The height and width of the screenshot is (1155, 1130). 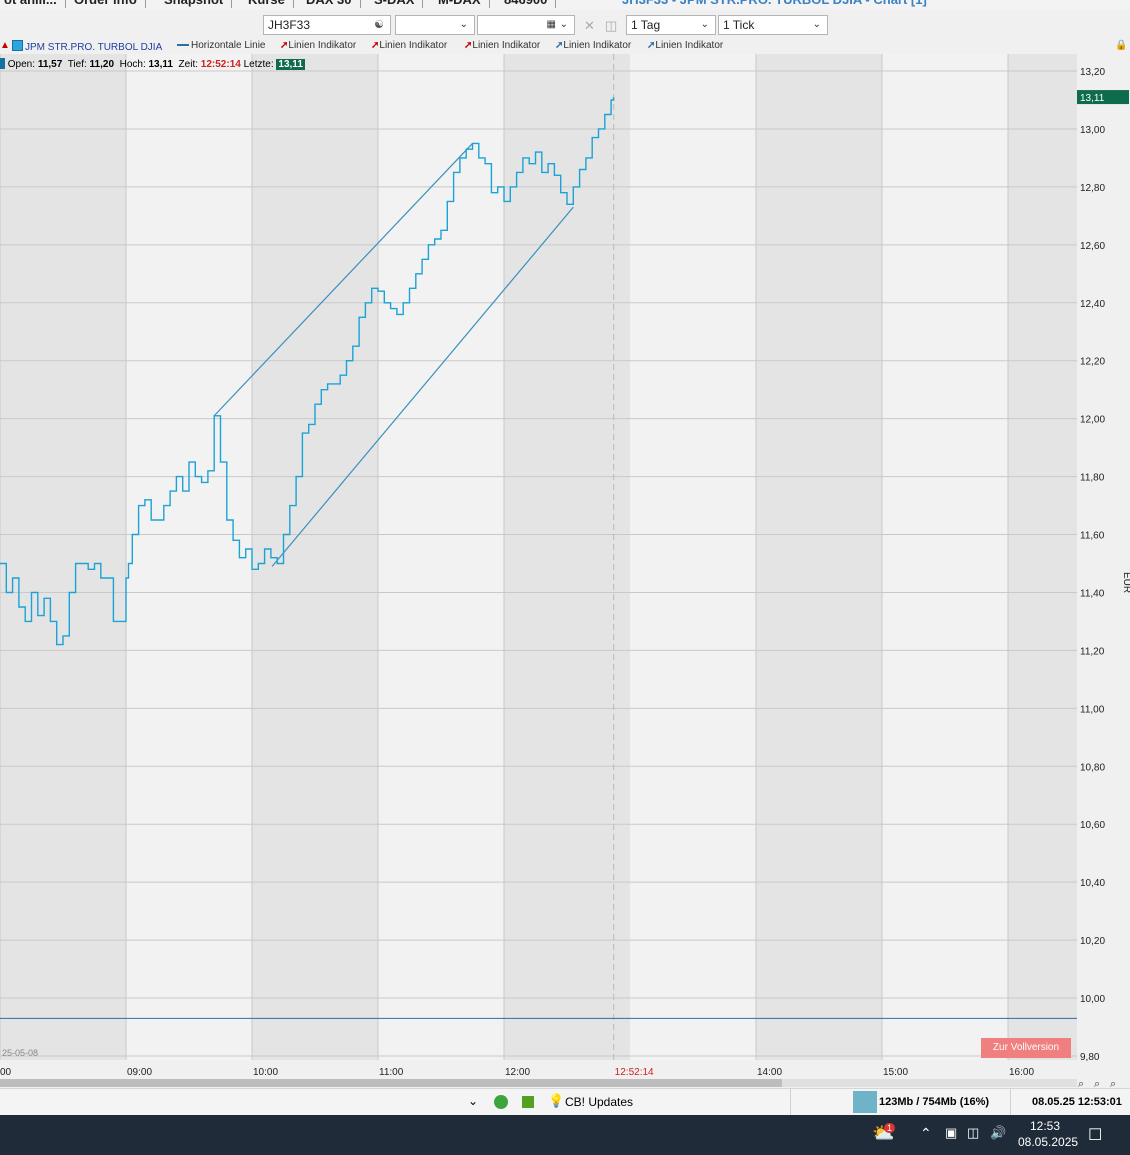 What do you see at coordinates (1092, 98) in the screenshot?
I see `current-price-tag: 13,11` at bounding box center [1092, 98].